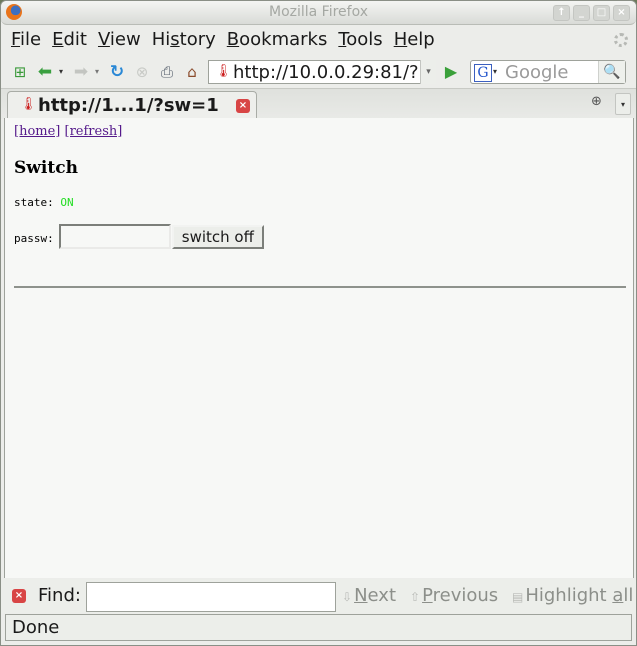 The width and height of the screenshot is (637, 646). Describe the element at coordinates (37, 131) in the screenshot. I see `home-link: [home]` at that location.